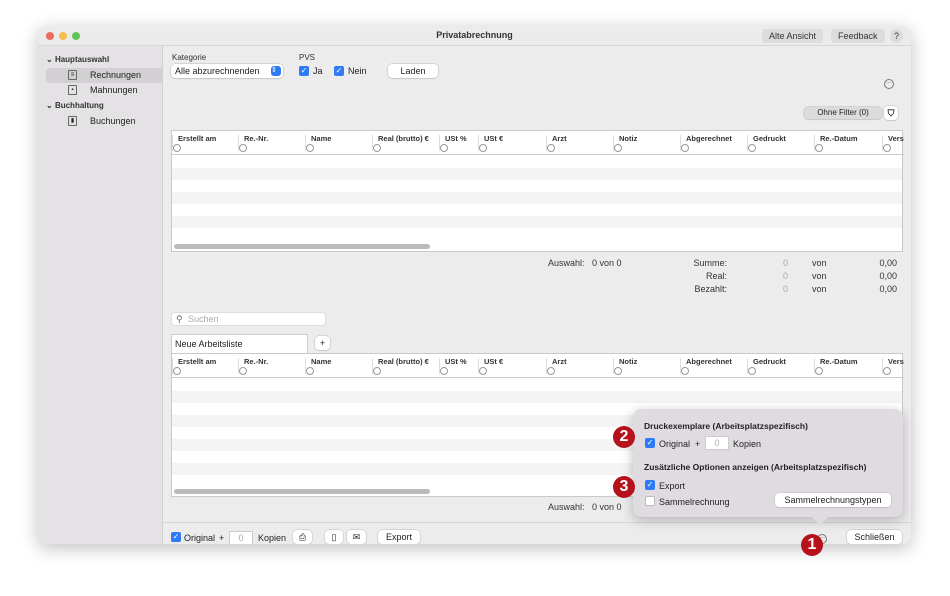  I want to click on sidebar-item-rechnungen: ≡ Rechnungen, so click(106, 75).